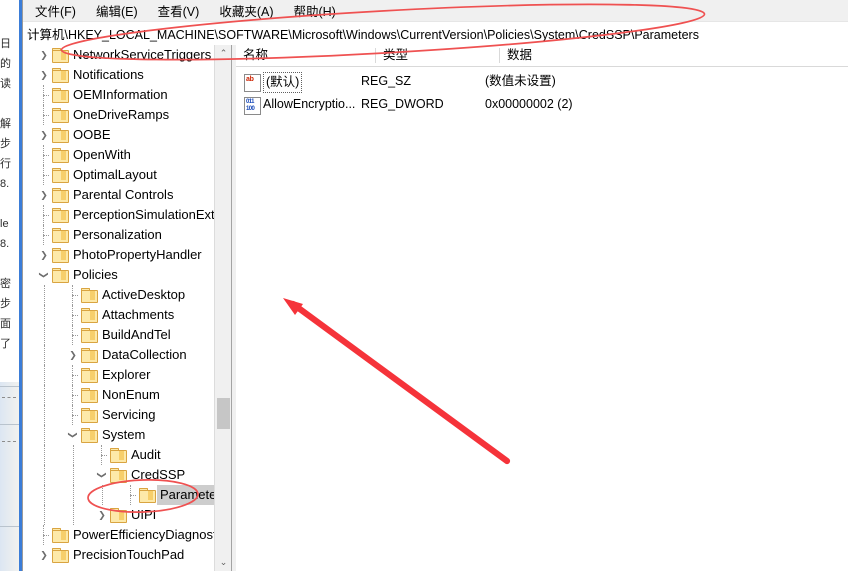  Describe the element at coordinates (118, 175) in the screenshot. I see `tree-item-optimallayout: OptimalLayout` at that location.